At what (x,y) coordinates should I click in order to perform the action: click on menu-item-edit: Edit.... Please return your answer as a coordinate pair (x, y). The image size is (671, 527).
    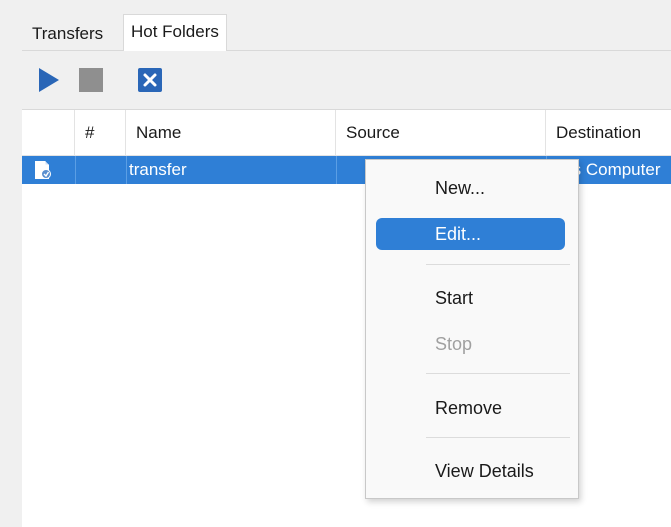
    Looking at the image, I should click on (470, 234).